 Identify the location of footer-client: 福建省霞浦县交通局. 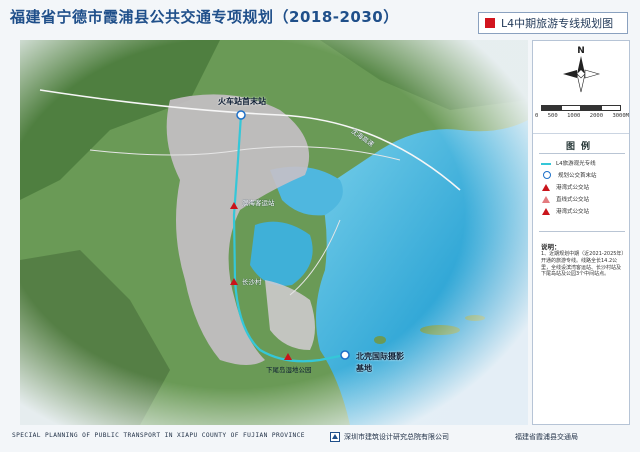
(546, 437).